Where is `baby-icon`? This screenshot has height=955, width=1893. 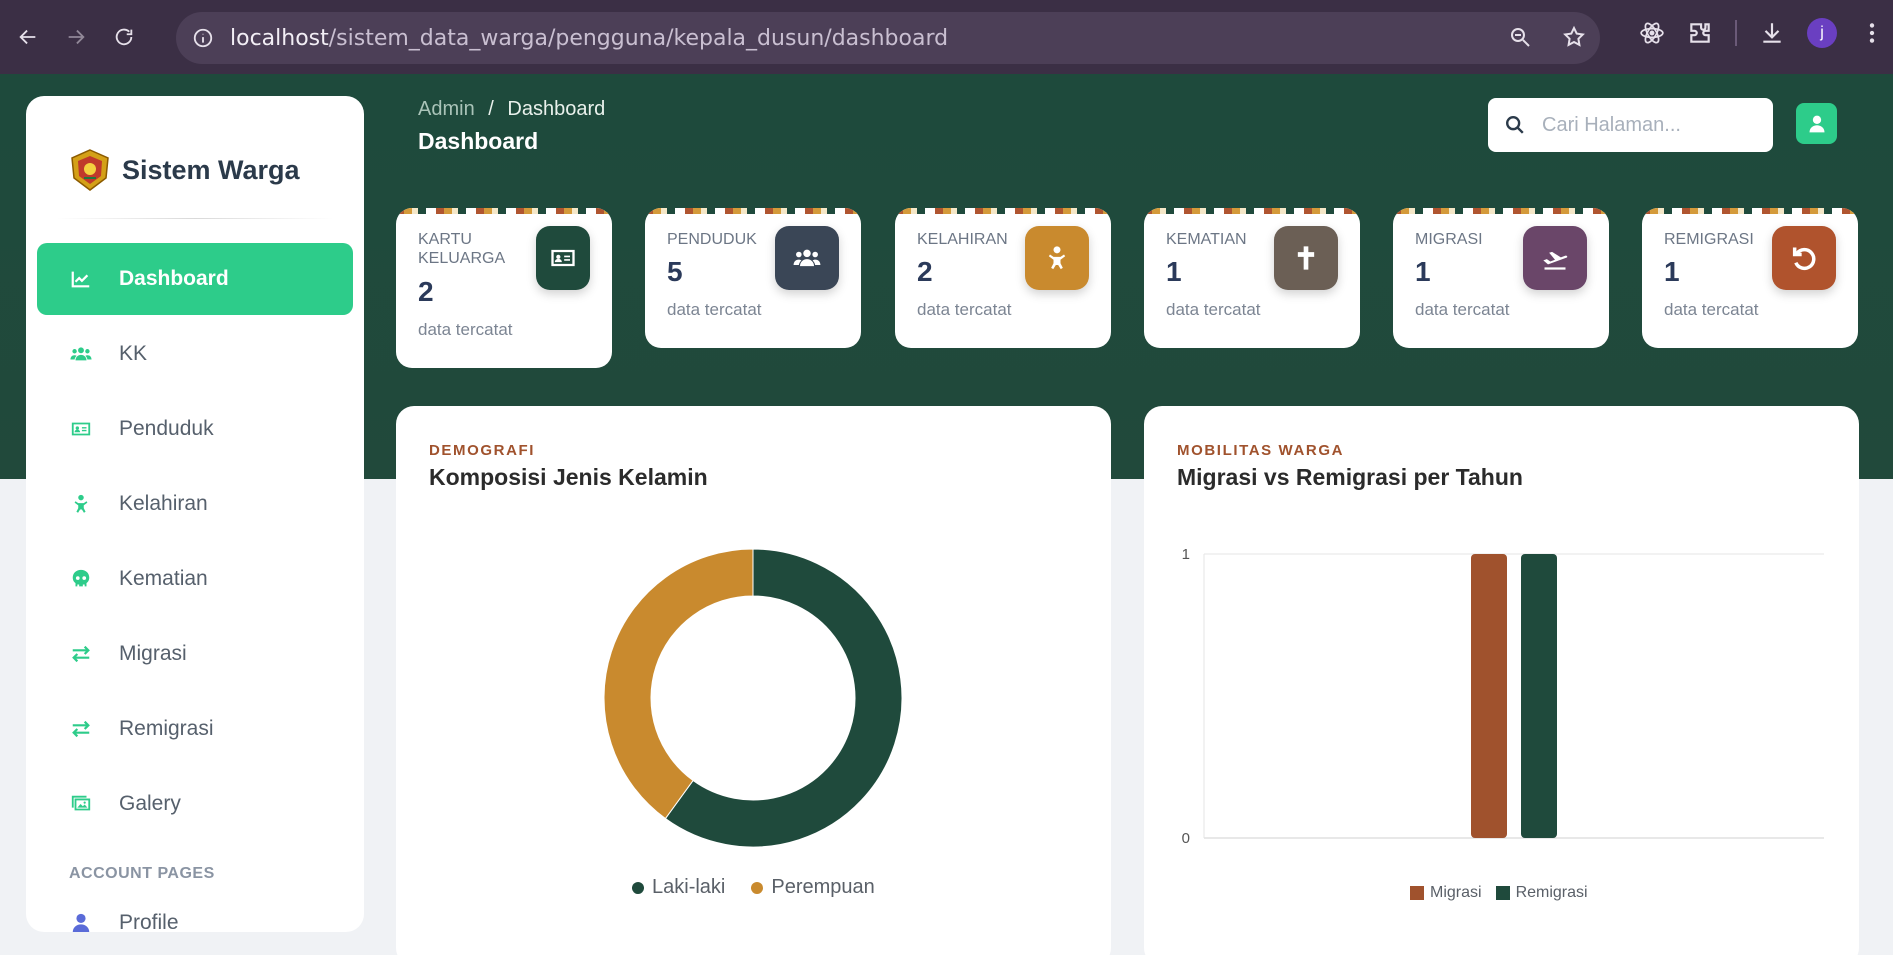
baby-icon is located at coordinates (1057, 258).